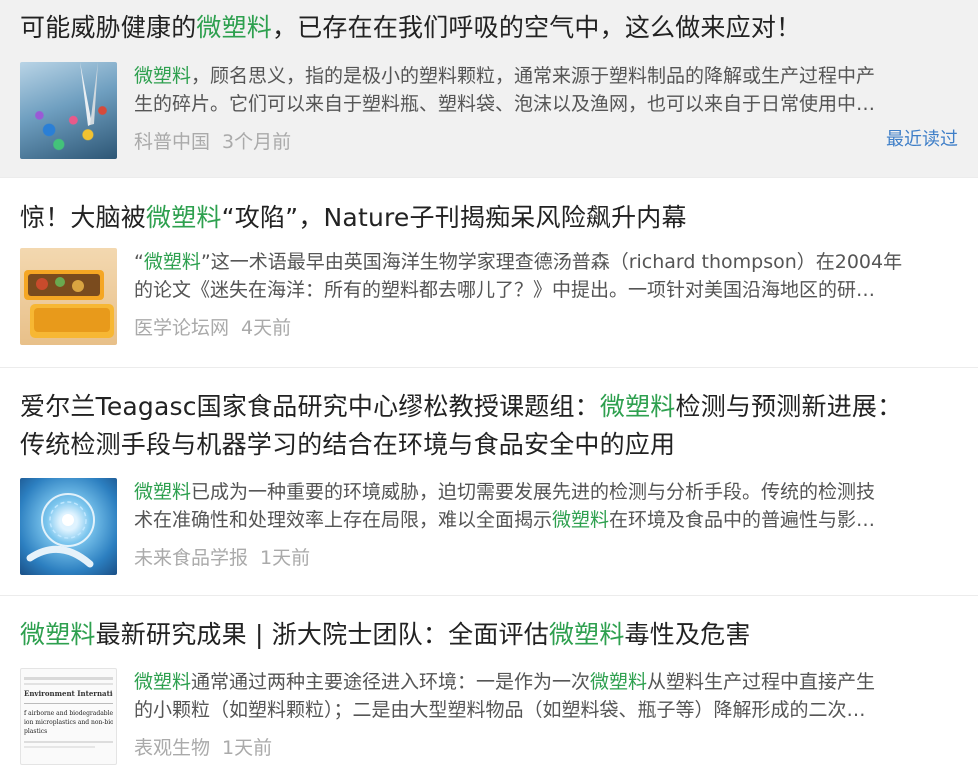 This screenshot has width=978, height=775. Describe the element at coordinates (546, 556) in the screenshot. I see `article-meta: 未来食品学报 1天前` at that location.